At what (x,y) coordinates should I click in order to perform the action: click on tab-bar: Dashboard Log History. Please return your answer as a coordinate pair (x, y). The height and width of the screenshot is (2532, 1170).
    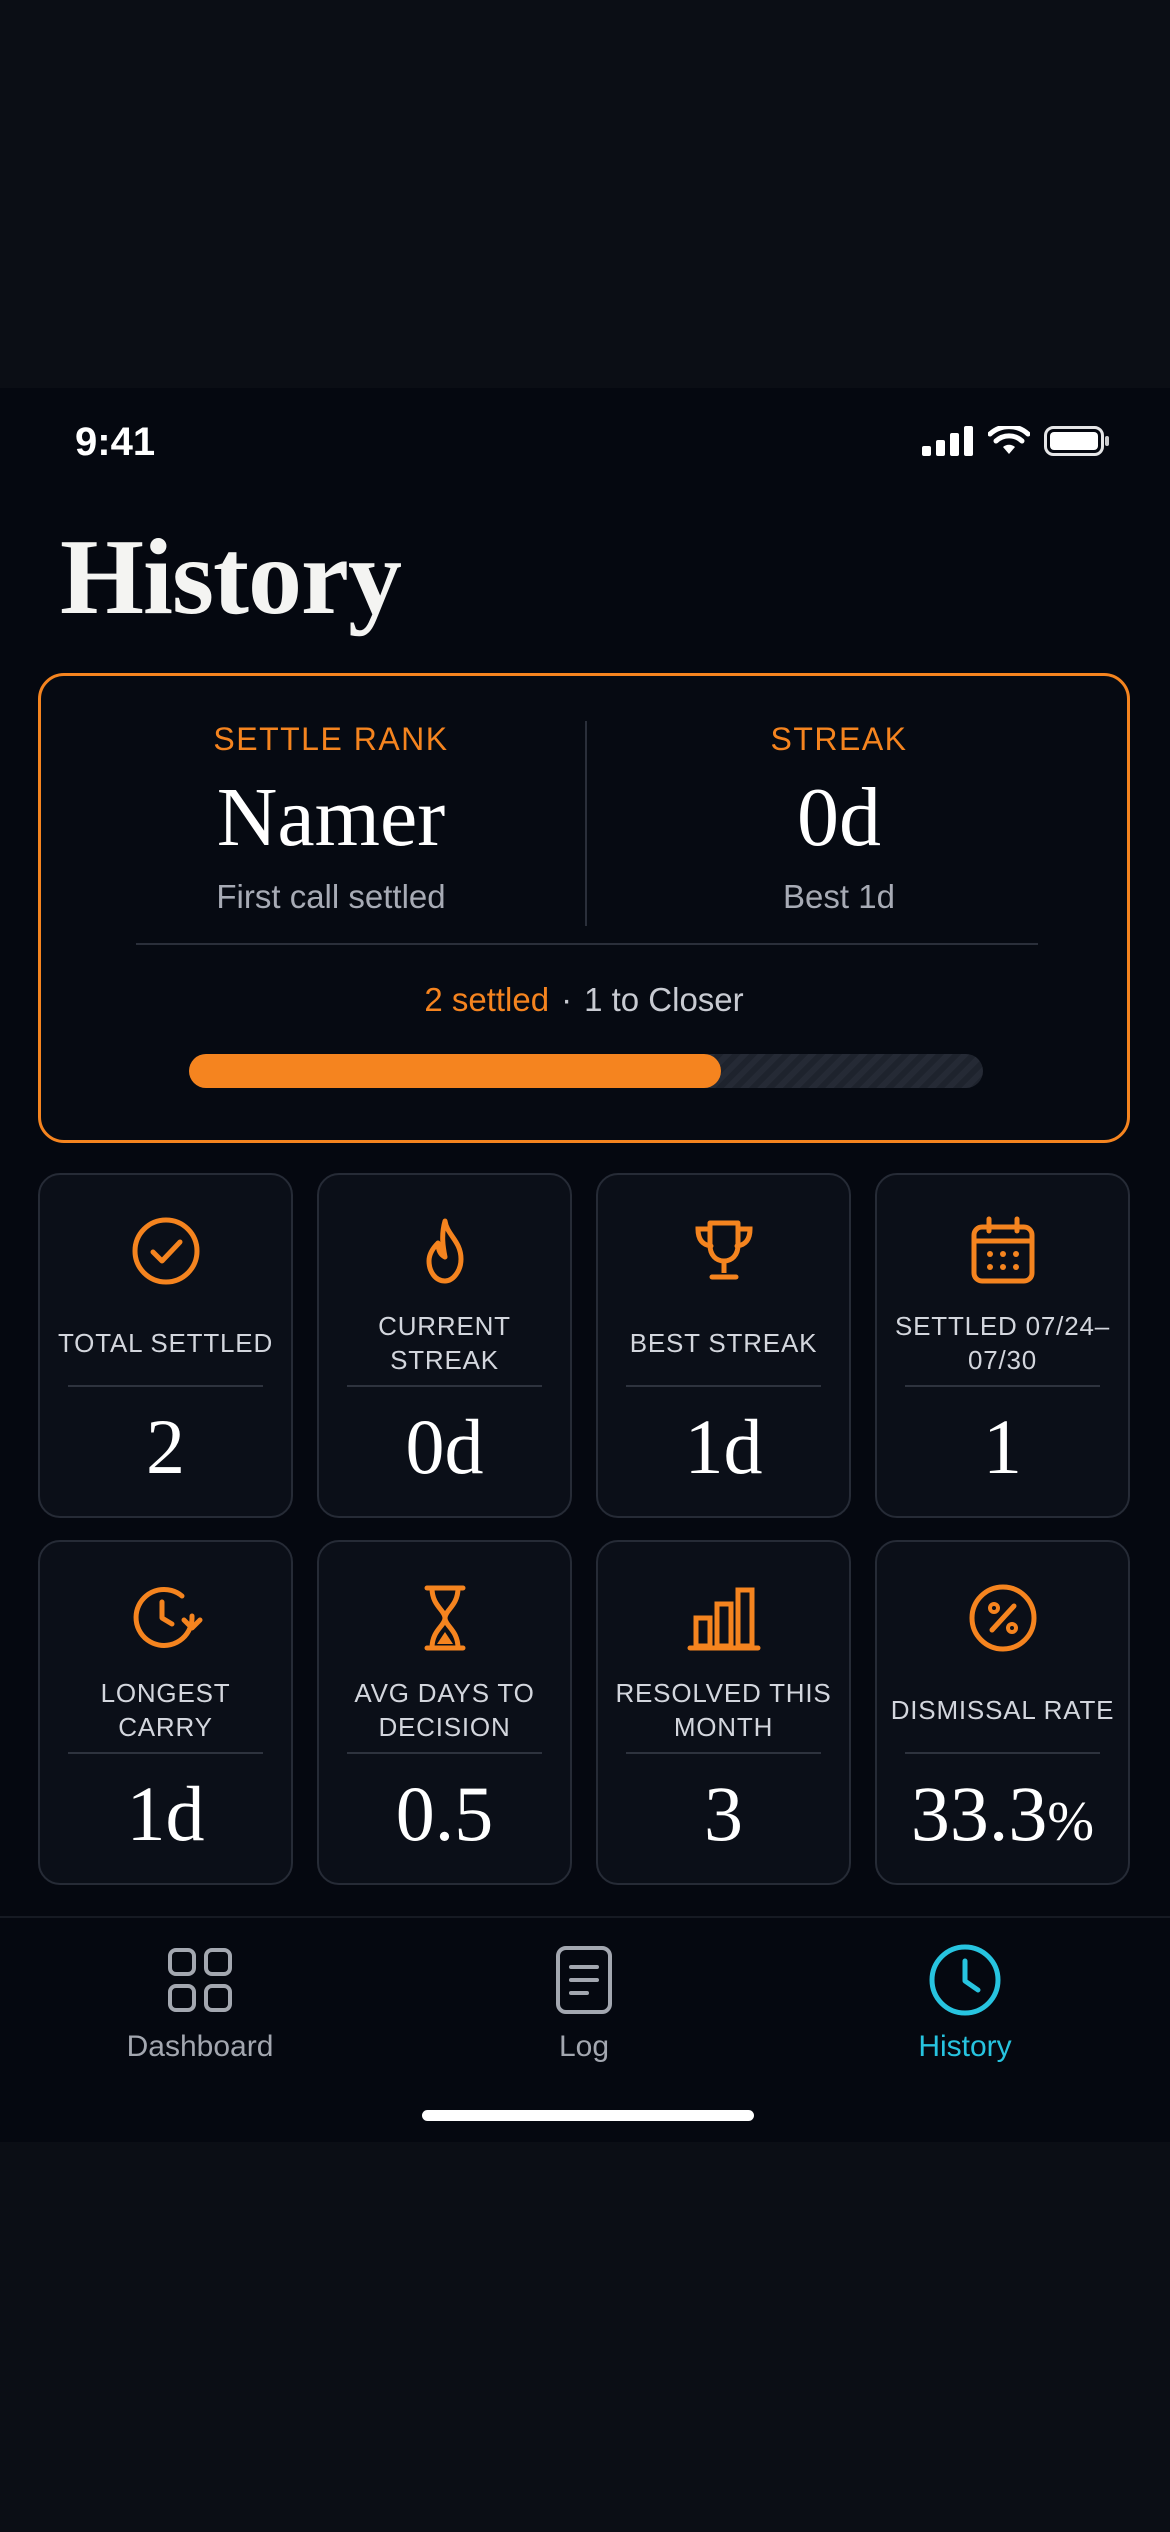
    Looking at the image, I should click on (585, 2029).